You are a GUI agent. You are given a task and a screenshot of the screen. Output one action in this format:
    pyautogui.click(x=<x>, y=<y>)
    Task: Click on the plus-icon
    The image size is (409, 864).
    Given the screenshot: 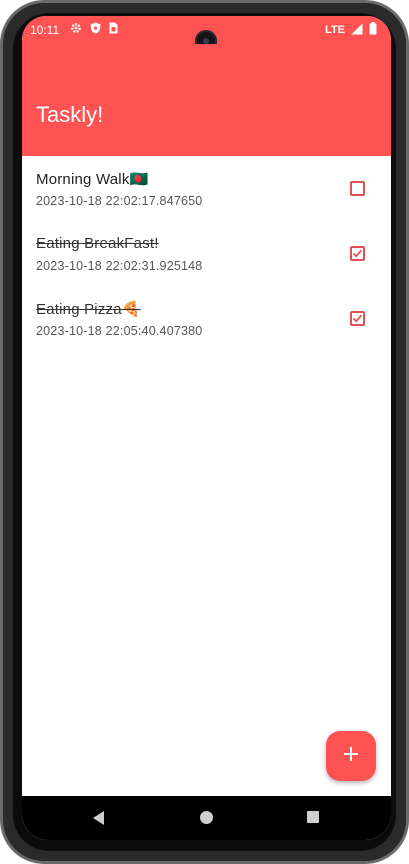 What is the action you would take?
    pyautogui.click(x=351, y=756)
    